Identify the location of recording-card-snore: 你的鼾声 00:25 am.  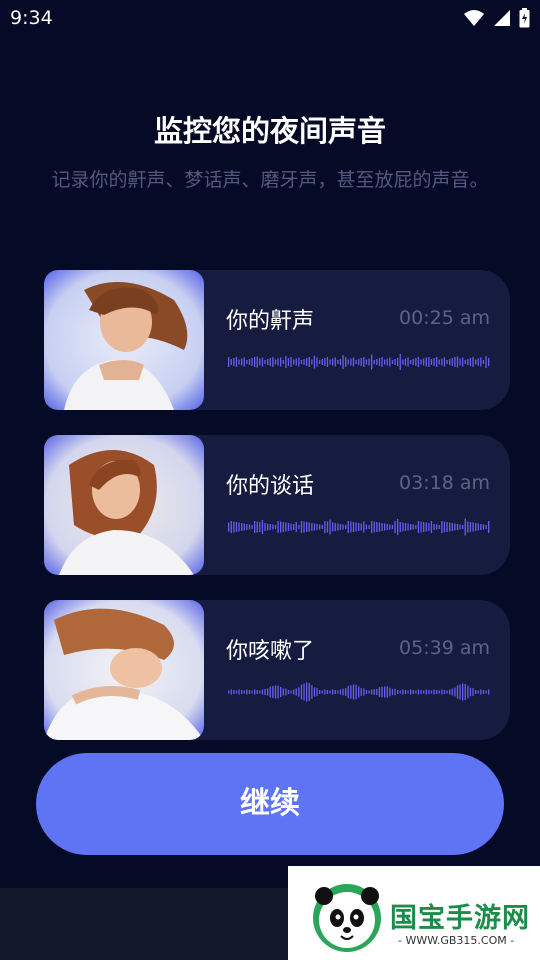
(277, 340).